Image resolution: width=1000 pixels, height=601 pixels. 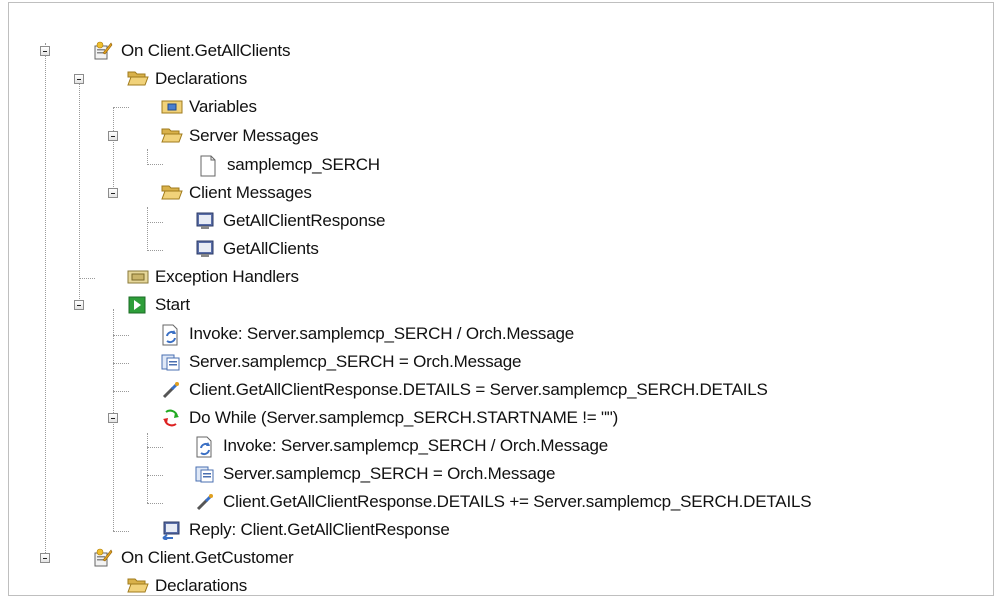 I want to click on tree-node-exception-handlers: Exception Handlers, so click(x=213, y=277).